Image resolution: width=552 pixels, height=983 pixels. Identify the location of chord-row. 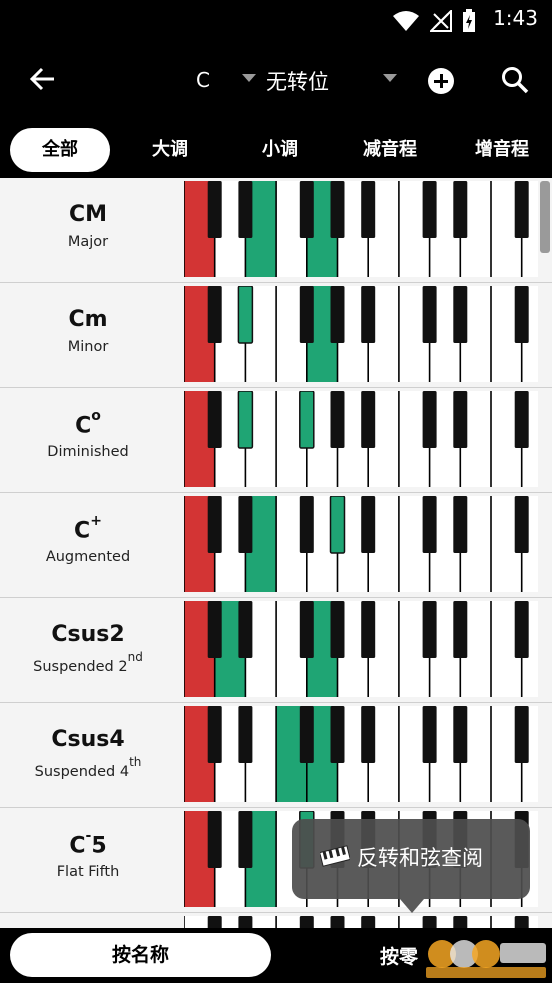
(276, 920).